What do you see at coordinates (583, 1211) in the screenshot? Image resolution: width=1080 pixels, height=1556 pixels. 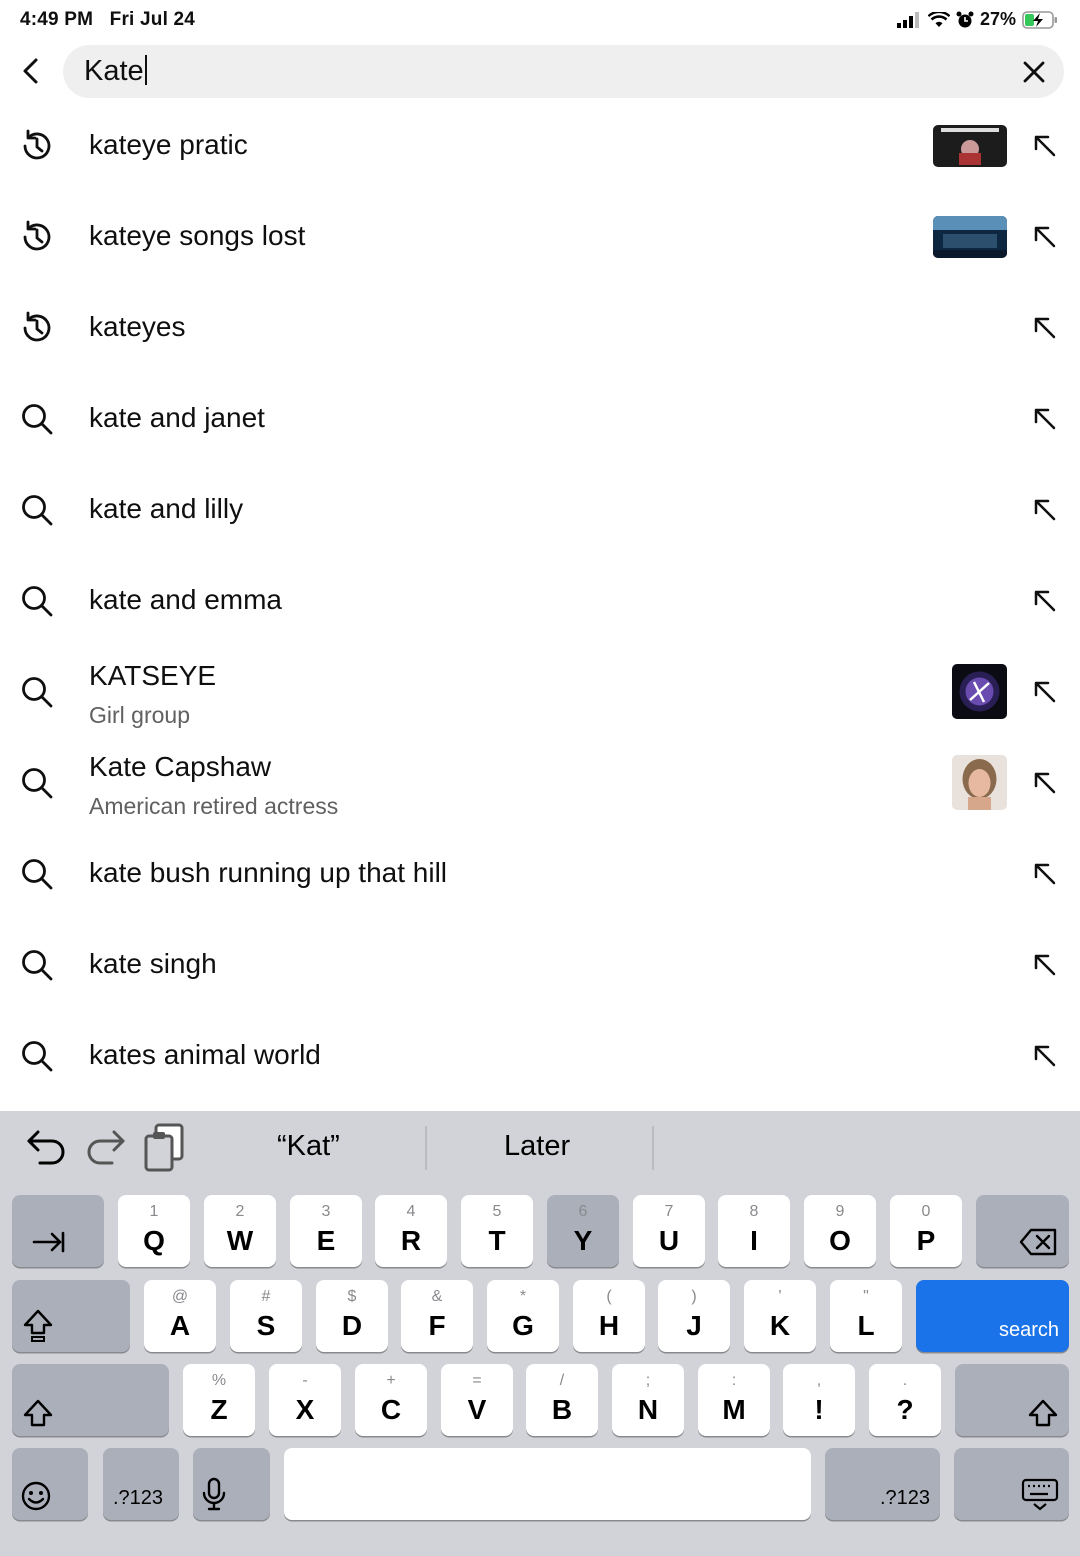 I see `key-alt-char: 6` at bounding box center [583, 1211].